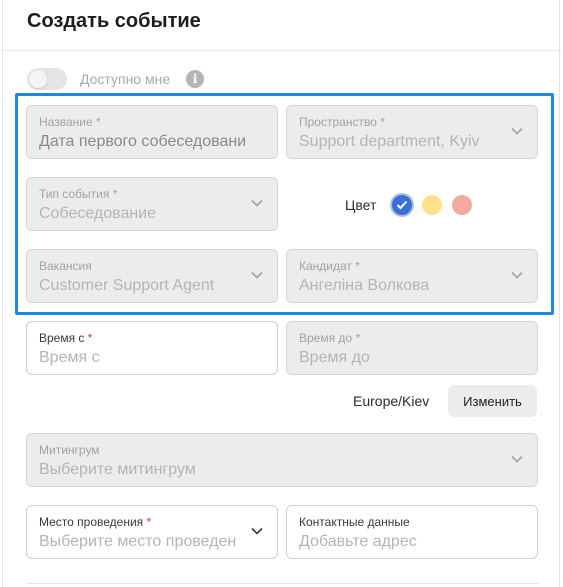 The height and width of the screenshot is (587, 563). Describe the element at coordinates (152, 348) in the screenshot. I see `time-from-field: Время с * Время с` at that location.